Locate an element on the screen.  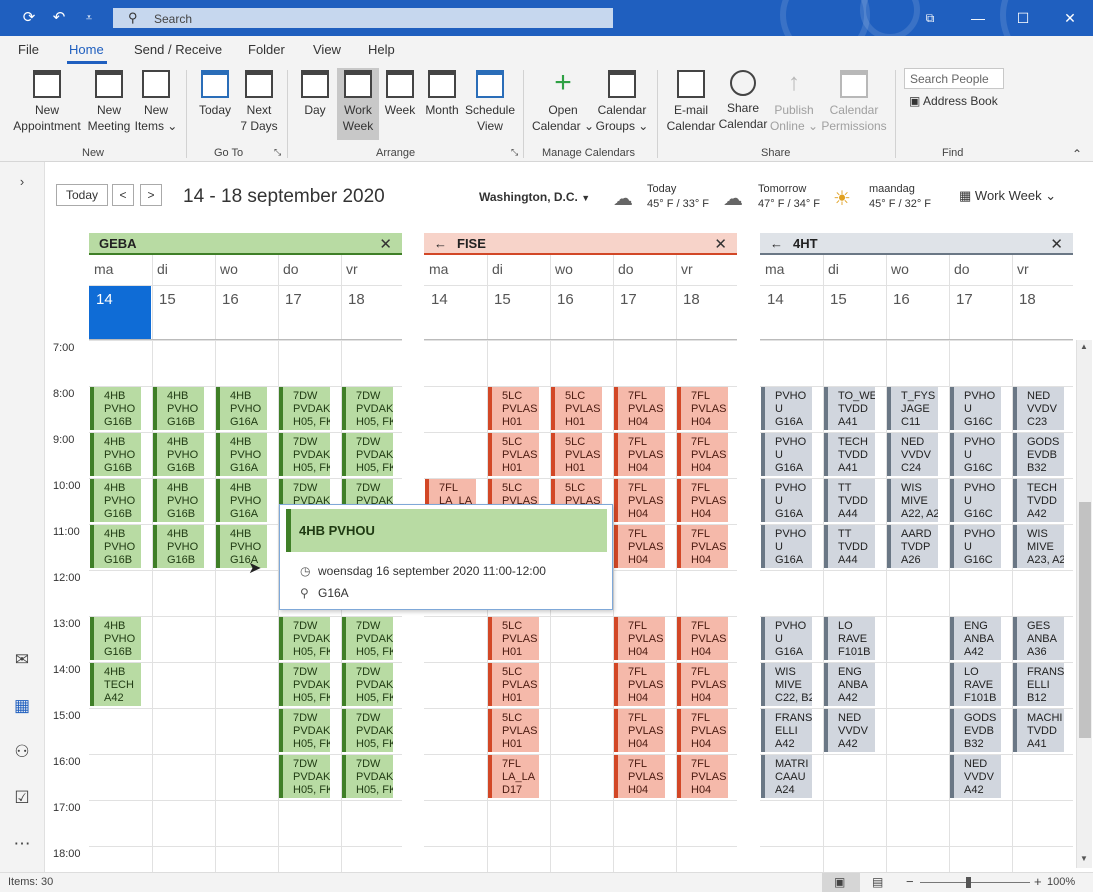
restore-down-icon: ⧉ is located at coordinates (930, 18).